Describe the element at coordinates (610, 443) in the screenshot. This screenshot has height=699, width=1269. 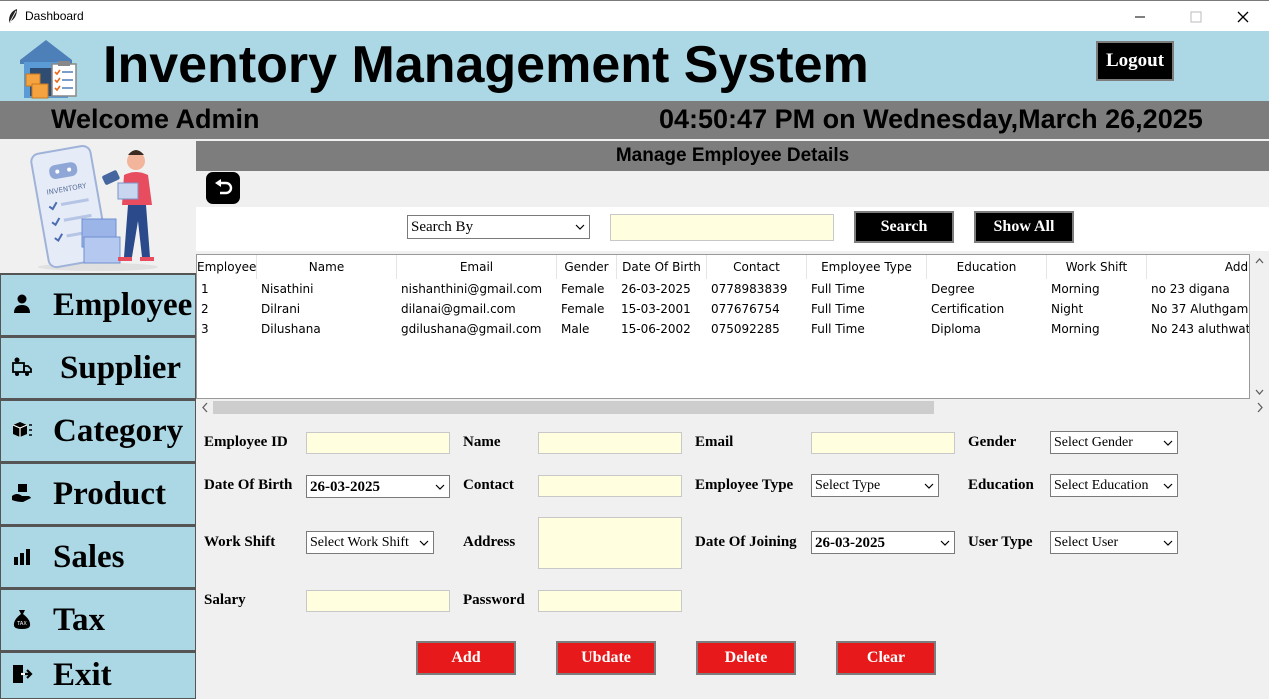
I see `name-input` at that location.